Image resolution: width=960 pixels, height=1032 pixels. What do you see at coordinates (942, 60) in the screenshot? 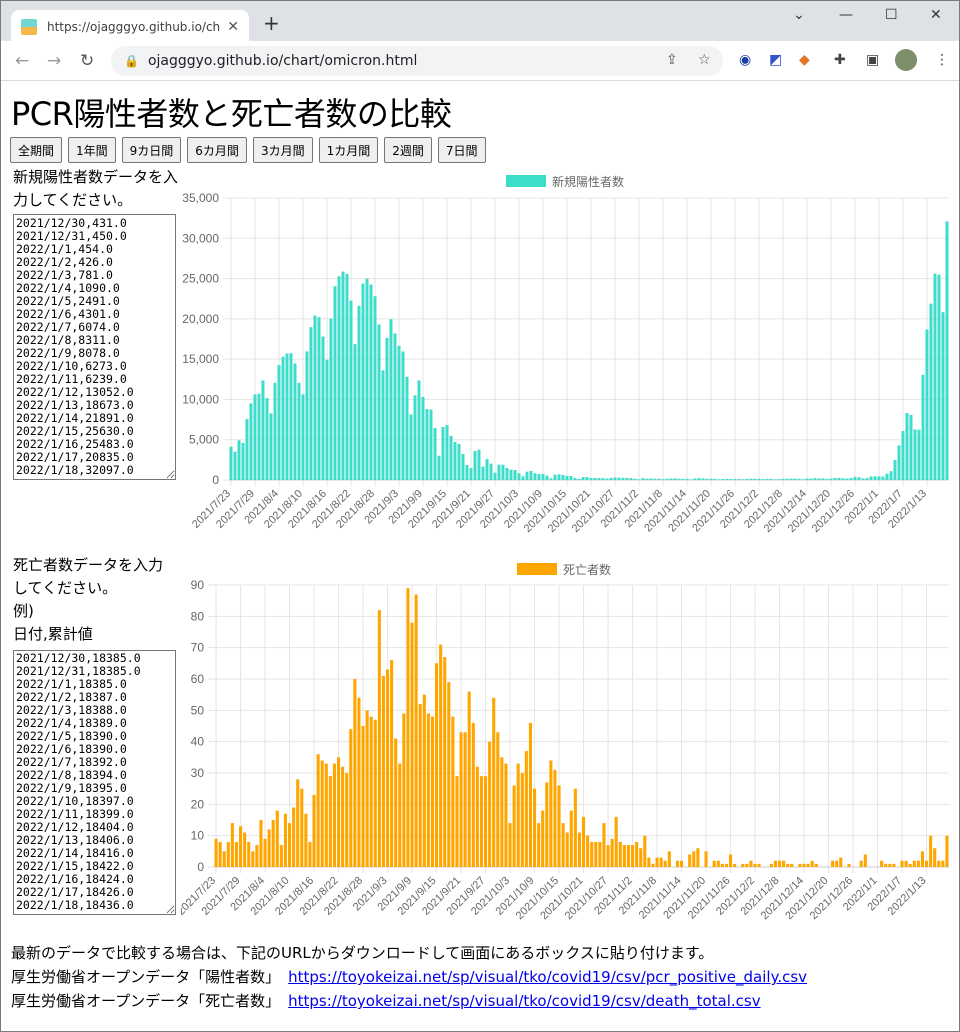
I see `menu-icon: ⋮` at bounding box center [942, 60].